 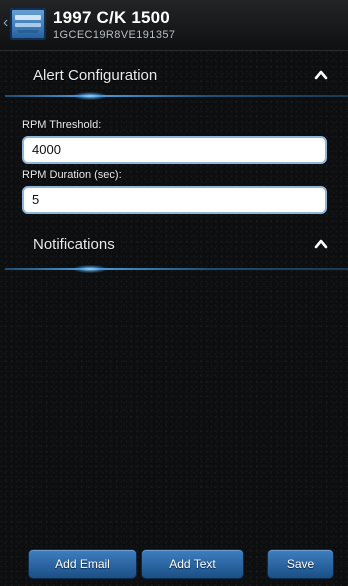 I want to click on notifications-header: Notifications, so click(x=176, y=245).